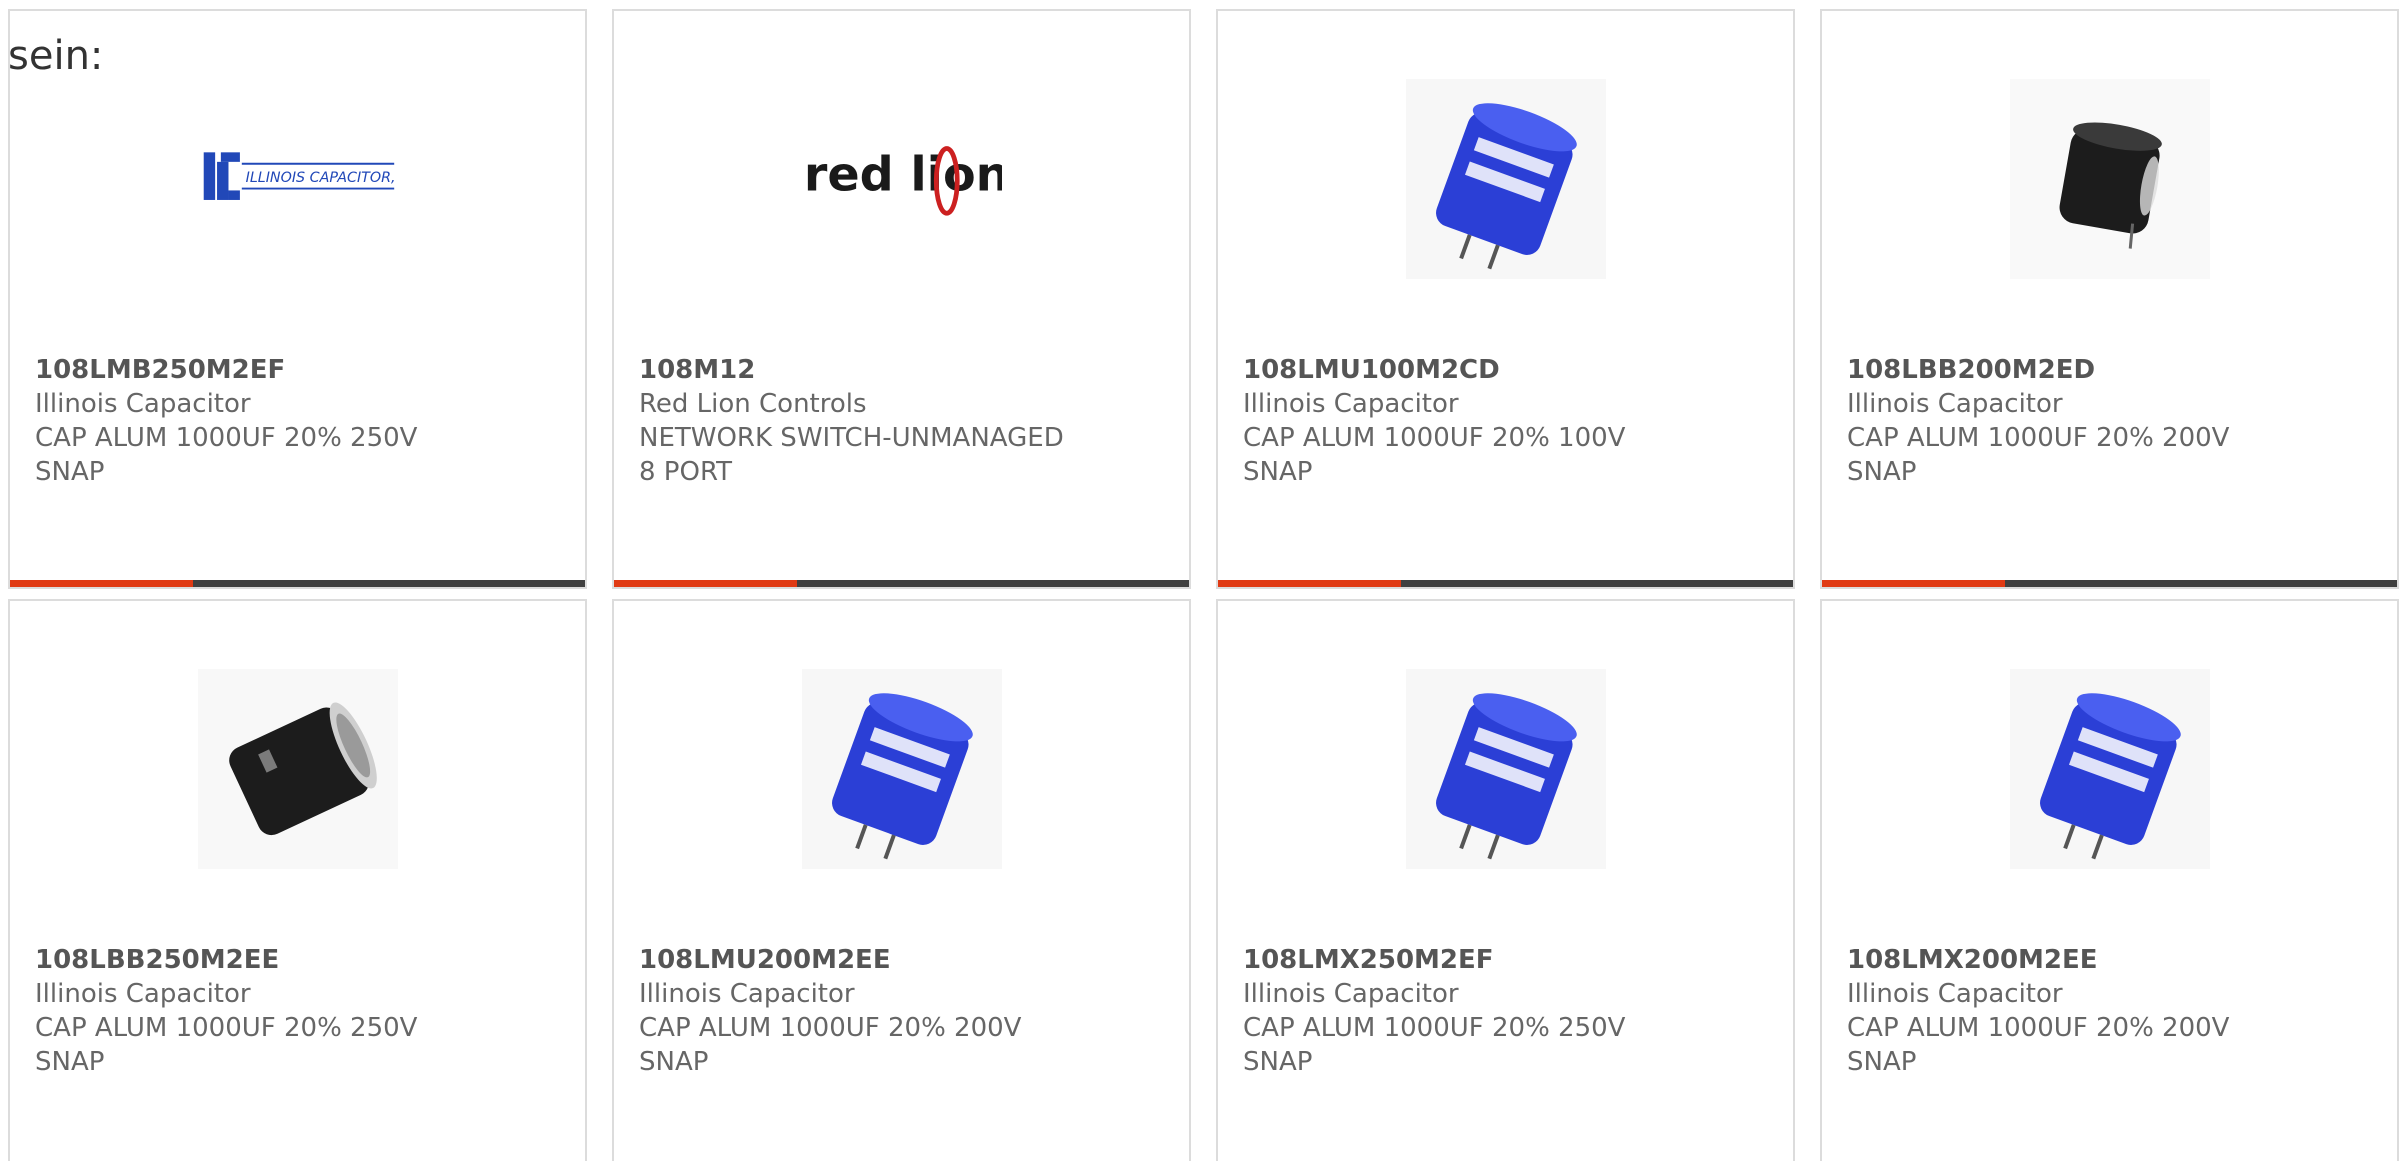 This screenshot has height=1161, width=2403. I want to click on description: NETWORK SWITCH-UNMANAGED 8 PORT, so click(851, 455).